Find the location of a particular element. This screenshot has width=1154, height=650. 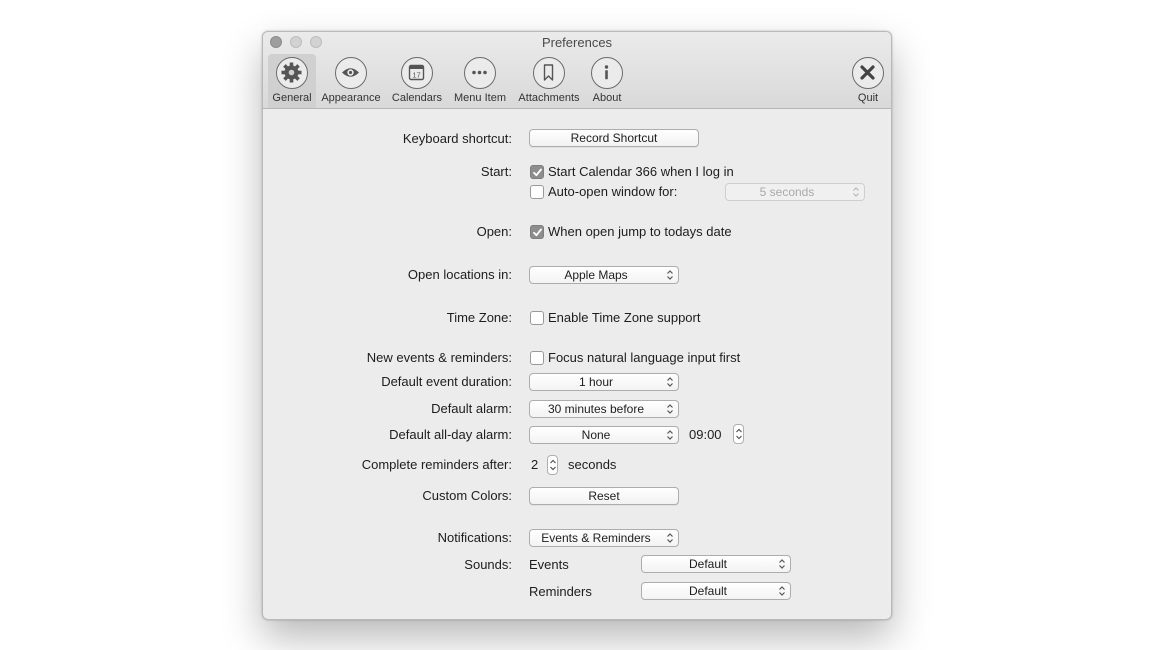

ellipsis-icon is located at coordinates (480, 73).